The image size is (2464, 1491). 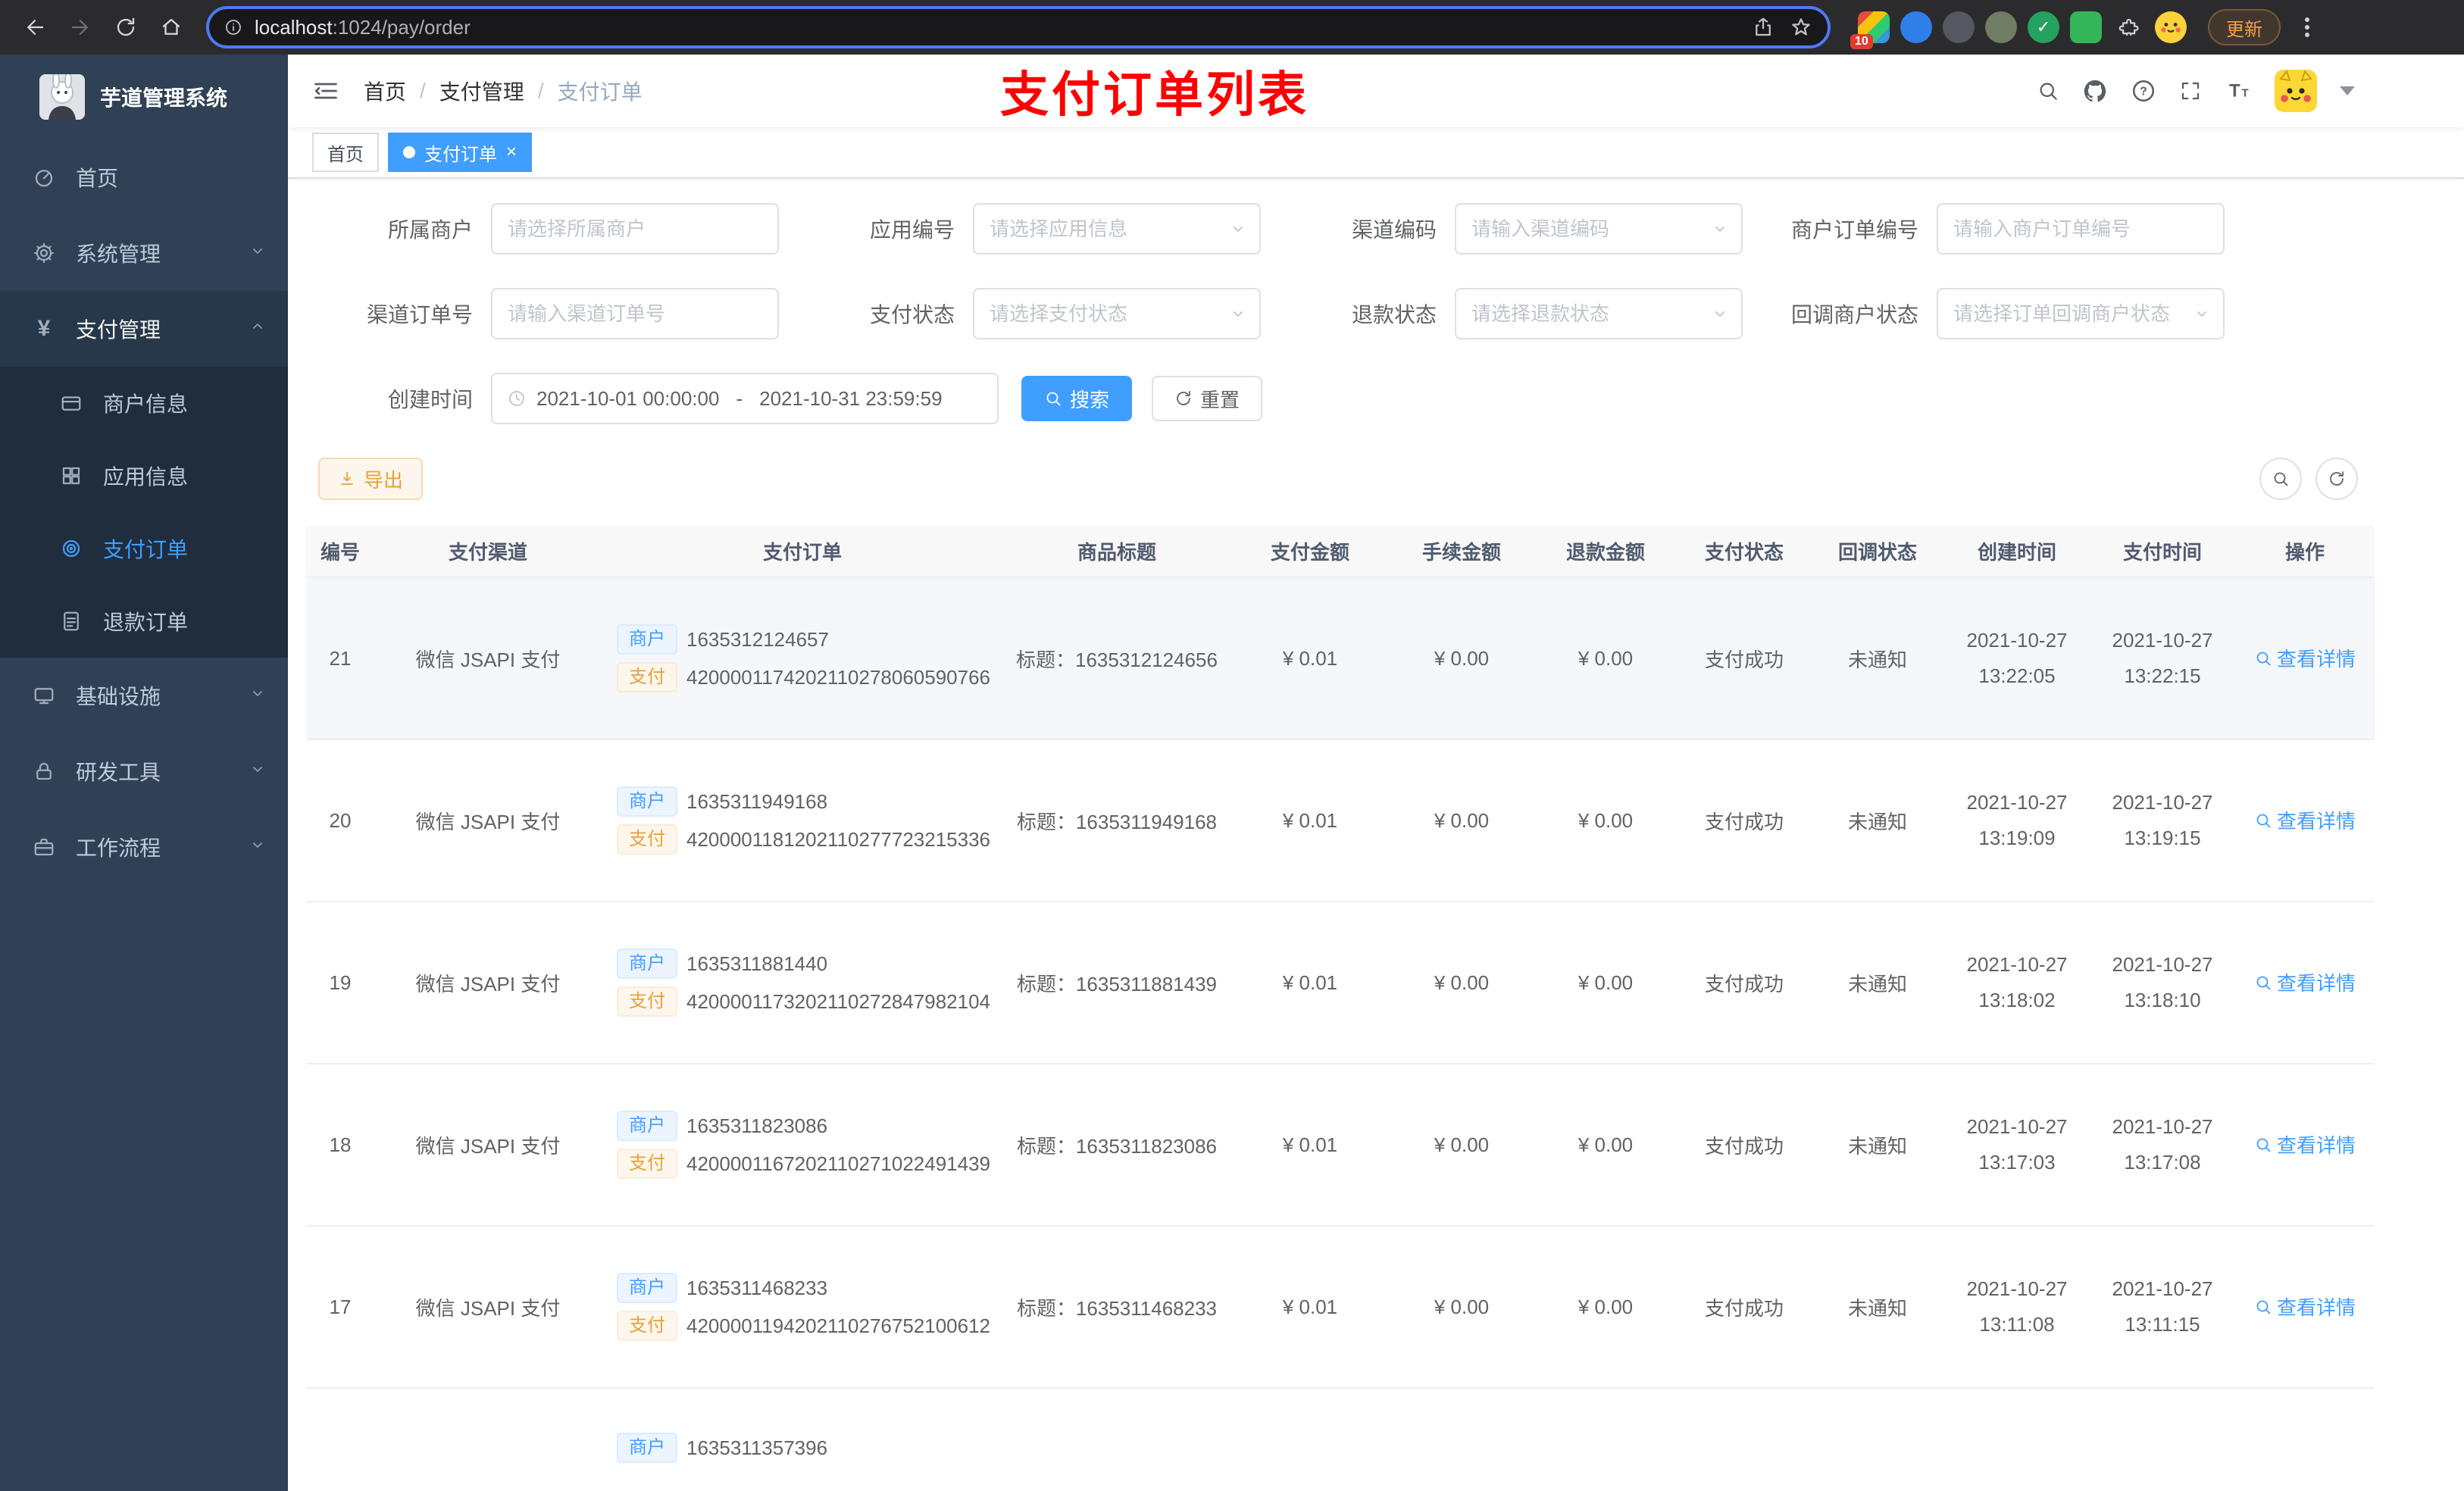 I want to click on sidebar-item-system: 系统管理, so click(x=144, y=253).